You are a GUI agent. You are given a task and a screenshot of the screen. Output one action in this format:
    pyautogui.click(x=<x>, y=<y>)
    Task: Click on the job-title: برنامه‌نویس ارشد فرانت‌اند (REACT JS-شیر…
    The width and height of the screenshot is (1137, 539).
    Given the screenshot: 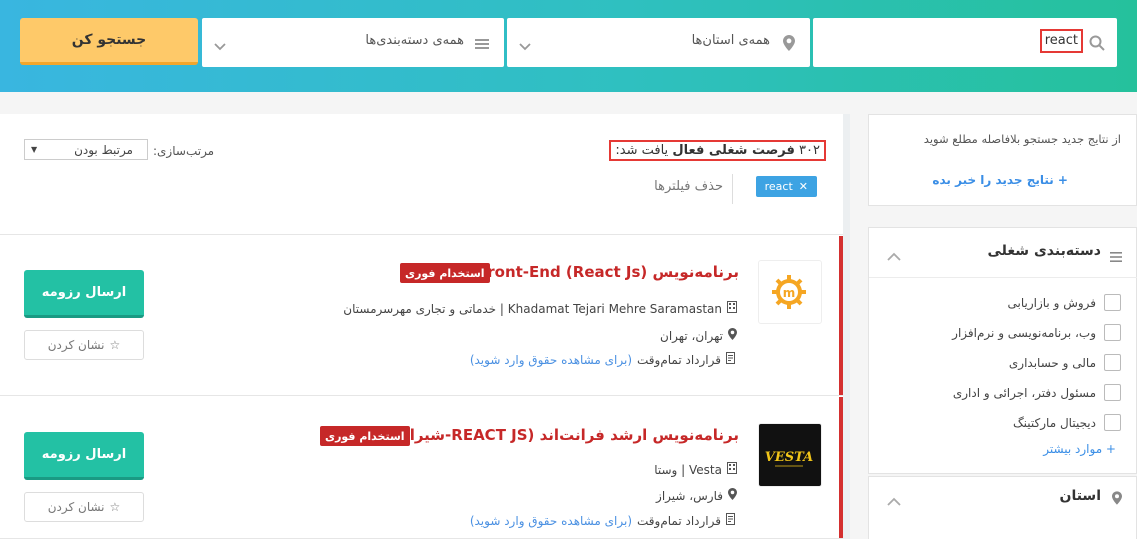 What is the action you would take?
    pyautogui.click(x=566, y=435)
    